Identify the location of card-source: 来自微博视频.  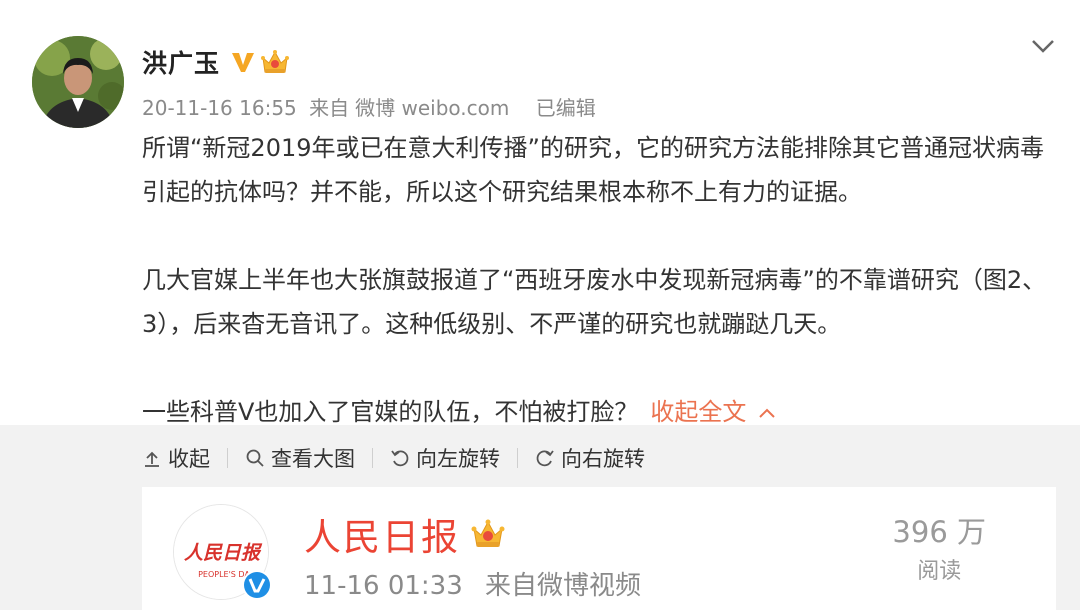
(563, 586).